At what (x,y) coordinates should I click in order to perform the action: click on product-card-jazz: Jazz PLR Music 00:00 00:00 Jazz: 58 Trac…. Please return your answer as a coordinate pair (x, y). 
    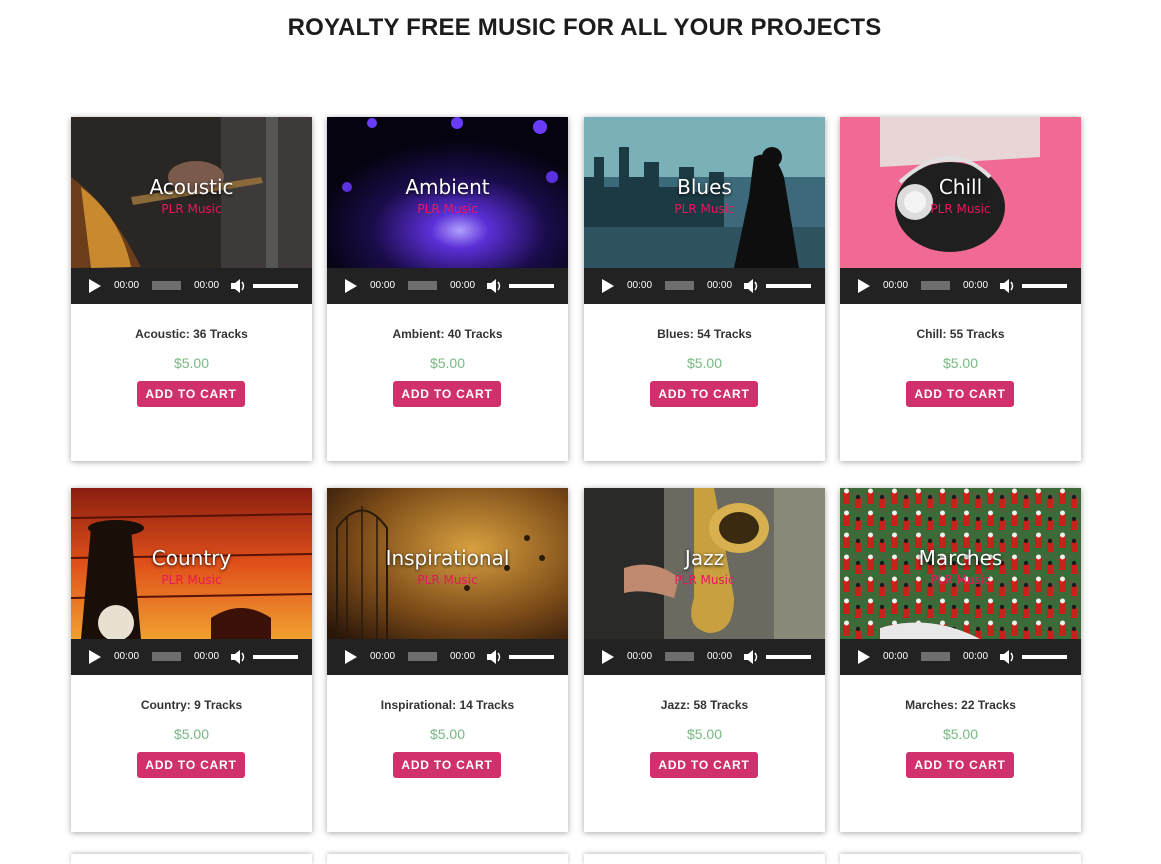
    Looking at the image, I should click on (704, 660).